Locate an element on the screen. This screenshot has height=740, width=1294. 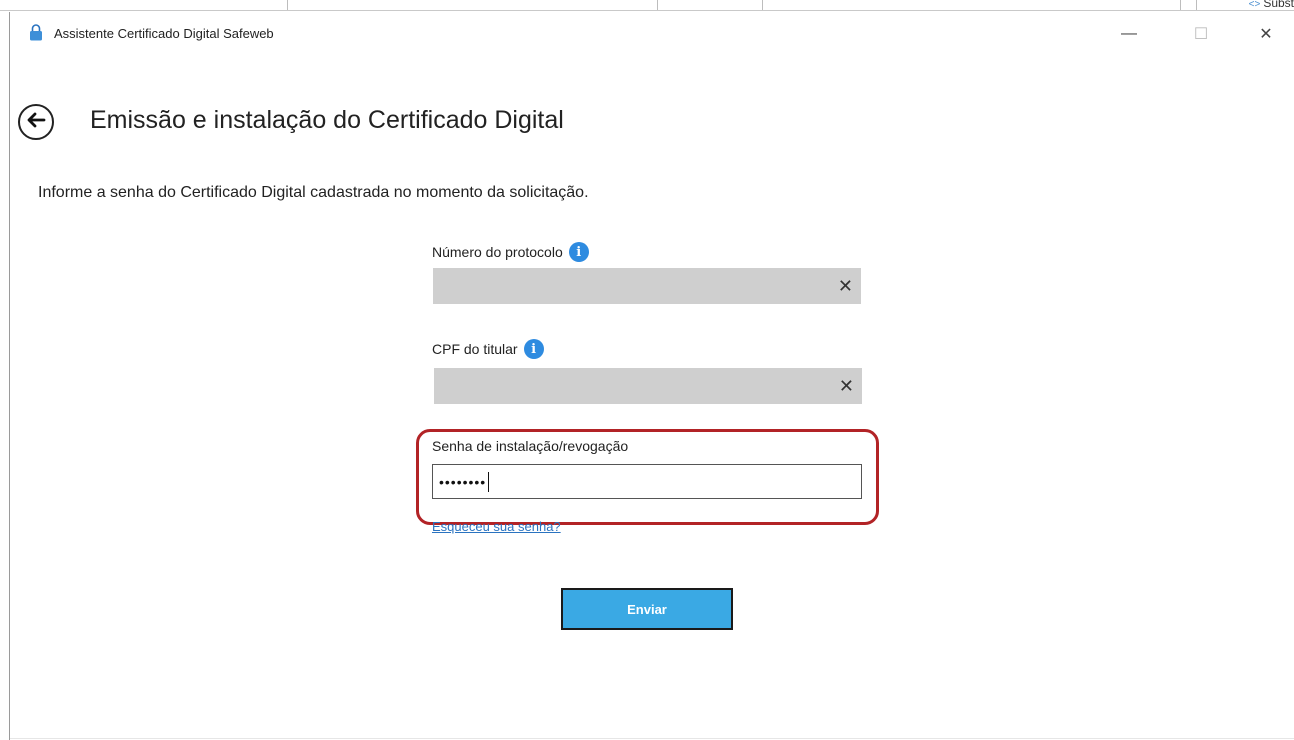
background-window-strip: <> Subst is located at coordinates (647, 6).